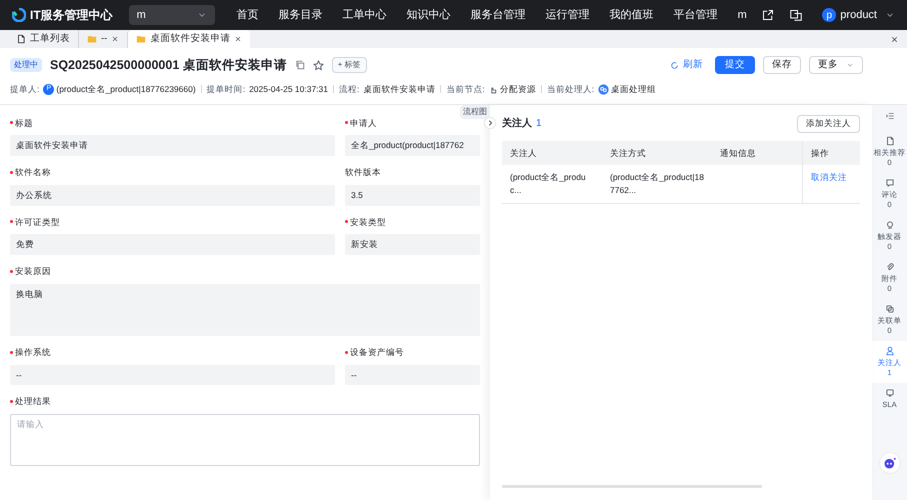 The image size is (907, 500). Describe the element at coordinates (377, 352) in the screenshot. I see `field-label: 设备资产编号` at that location.